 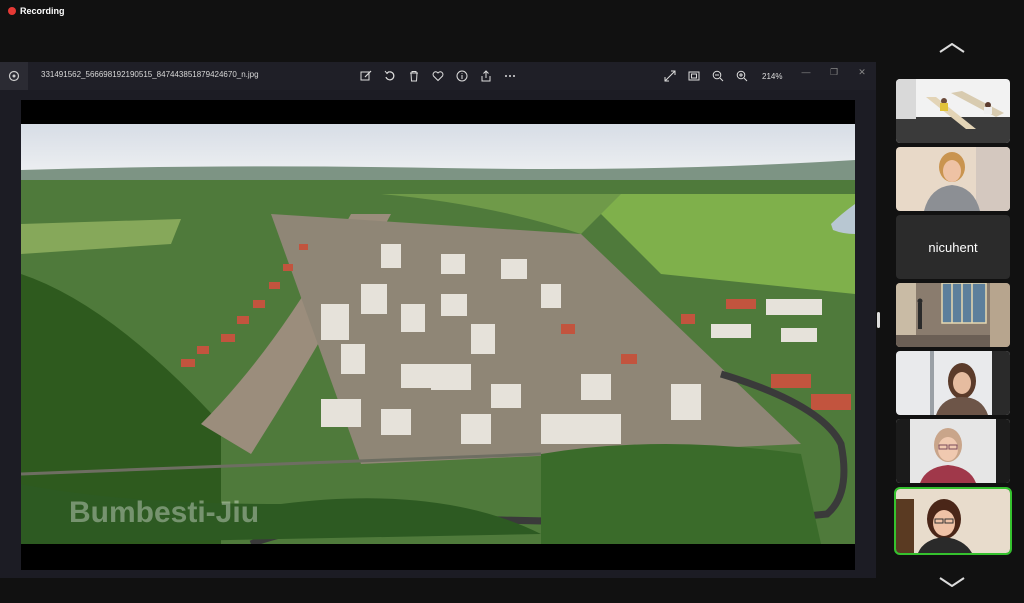 I want to click on zoom-out-icon, so click(x=718, y=76).